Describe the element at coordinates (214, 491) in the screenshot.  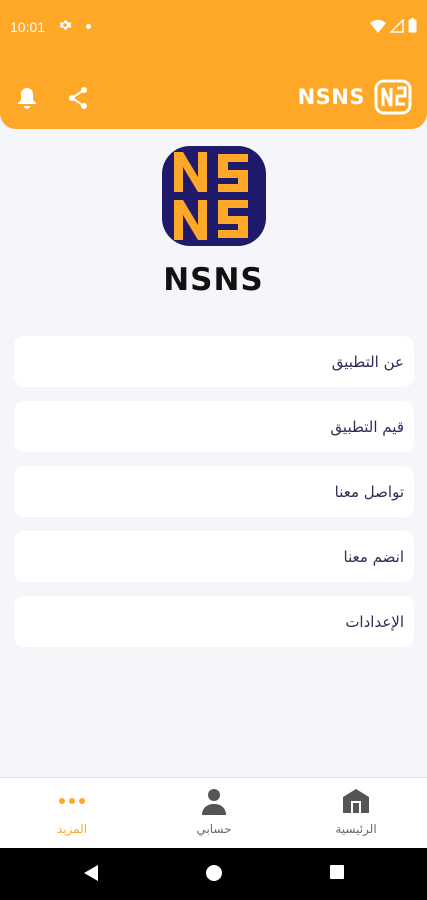
I see `menu-item-contact: تواصل معنا` at that location.